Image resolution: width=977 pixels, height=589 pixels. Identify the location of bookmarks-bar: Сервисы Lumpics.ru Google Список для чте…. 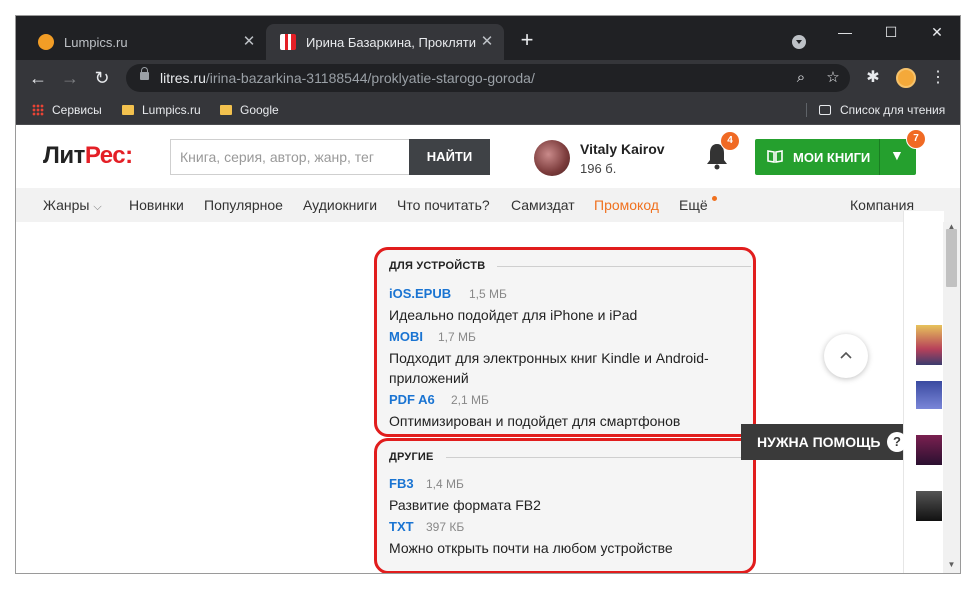
(488, 110).